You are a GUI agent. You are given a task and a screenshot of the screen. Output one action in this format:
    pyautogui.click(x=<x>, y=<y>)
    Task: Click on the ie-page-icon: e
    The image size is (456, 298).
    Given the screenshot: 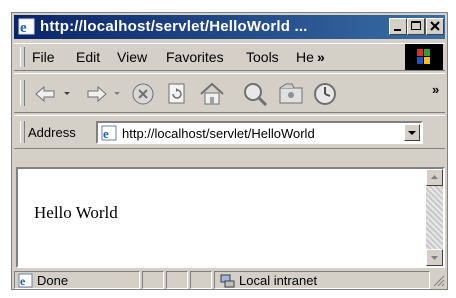 What is the action you would take?
    pyautogui.click(x=26, y=26)
    